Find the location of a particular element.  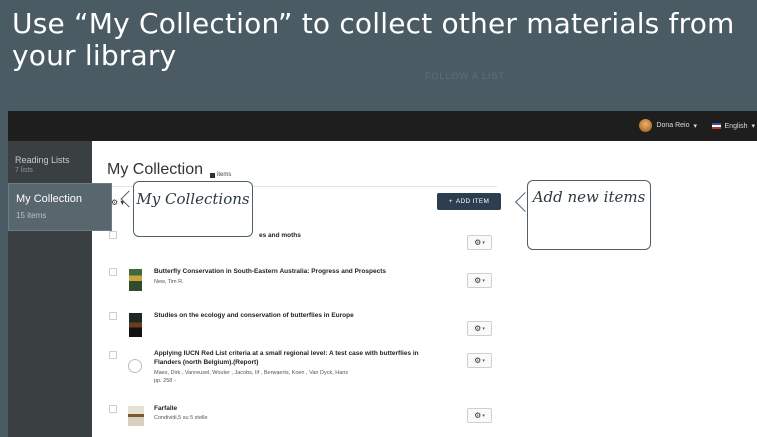

faint-follow-text: FOLLOW A LIST is located at coordinates (465, 76).